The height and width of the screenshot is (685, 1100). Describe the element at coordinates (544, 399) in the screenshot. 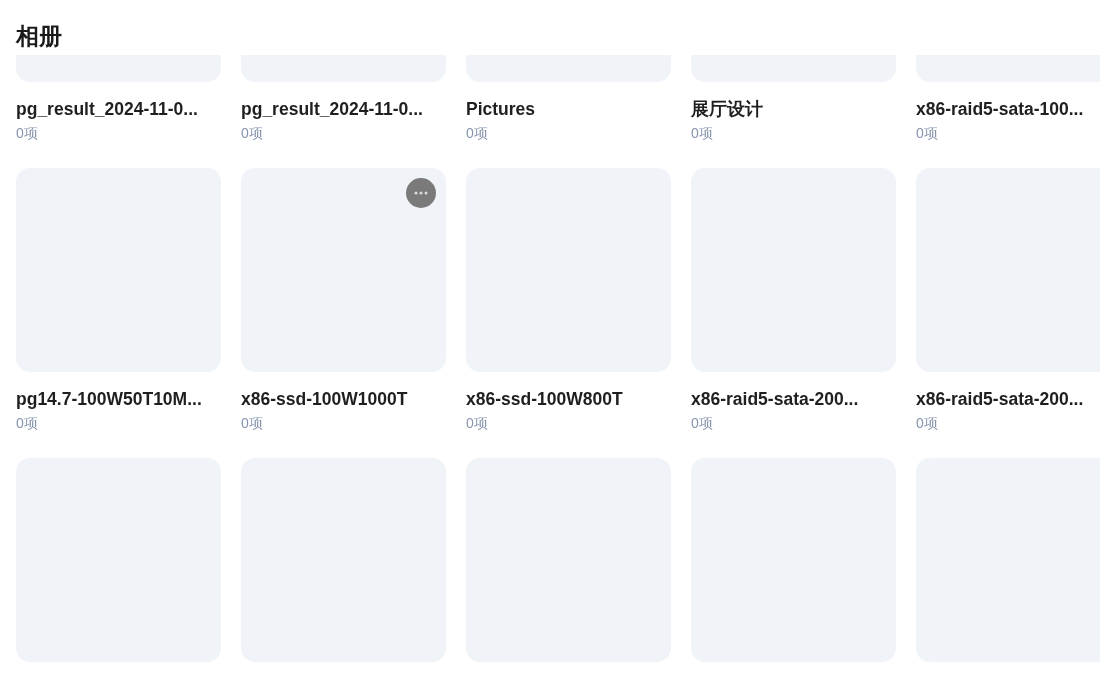

I see `album-name: x86-ssd-100W800T` at that location.